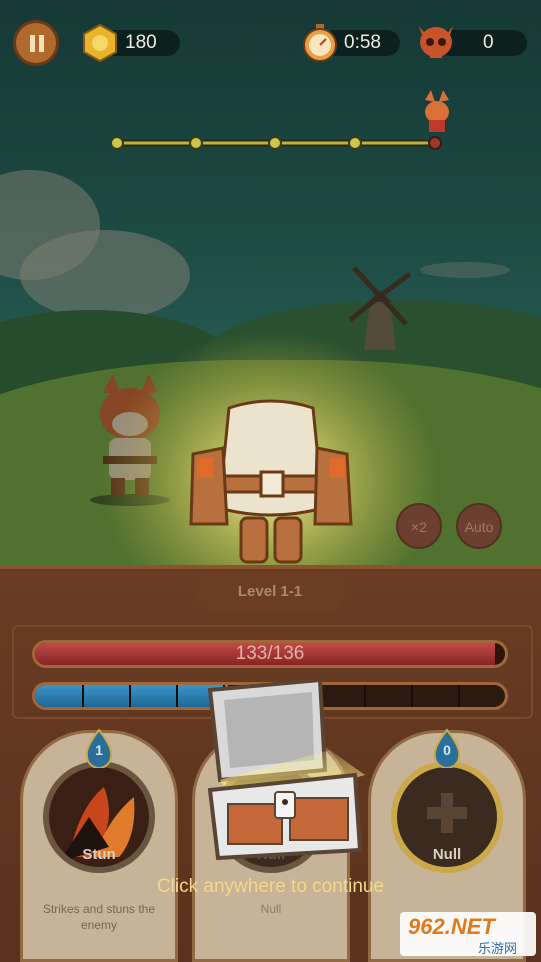  I want to click on site-watermark: 962.NET 乐游网, so click(468, 934).